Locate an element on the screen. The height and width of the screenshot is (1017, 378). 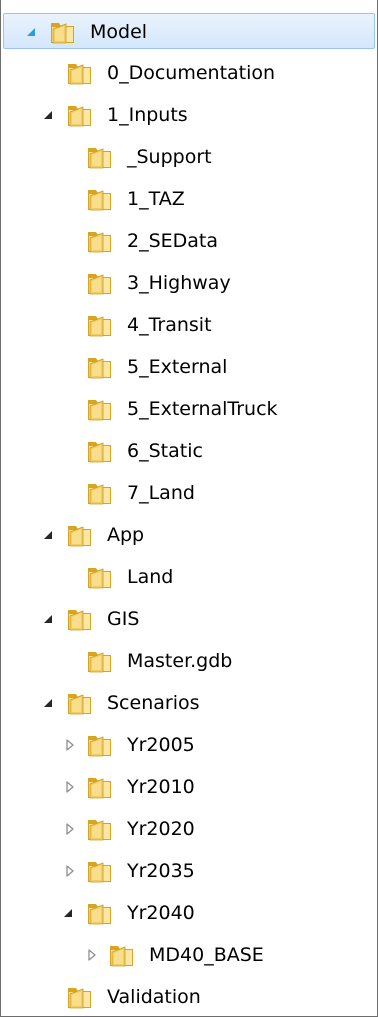
tree-node-label: 1_Inputs is located at coordinates (147, 115).